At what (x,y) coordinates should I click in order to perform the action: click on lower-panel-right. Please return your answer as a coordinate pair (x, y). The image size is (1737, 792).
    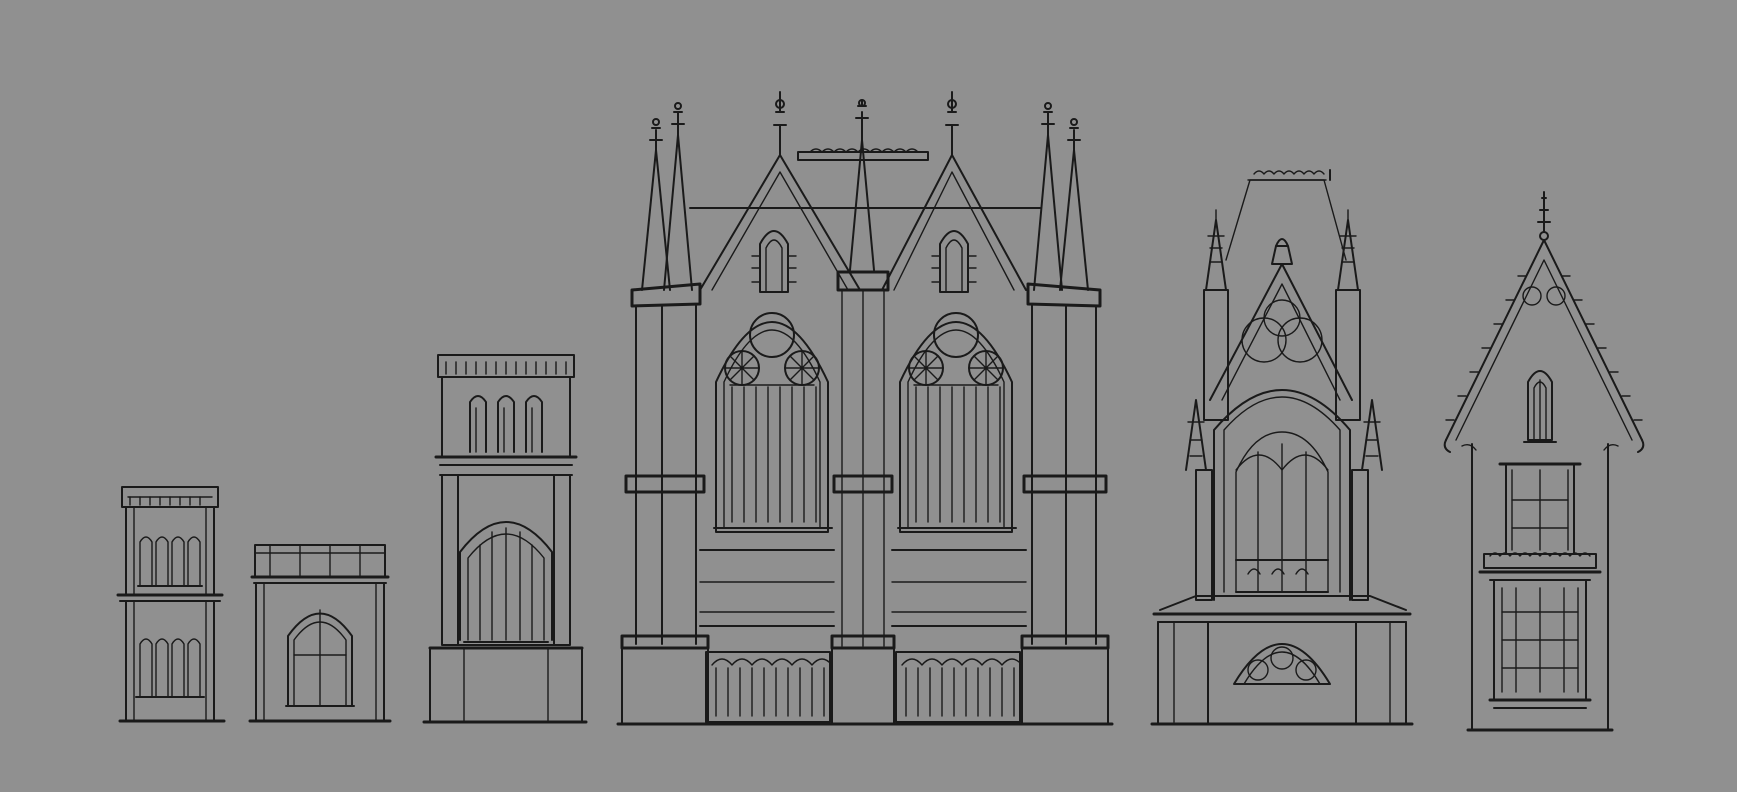
    Looking at the image, I should click on (959, 687).